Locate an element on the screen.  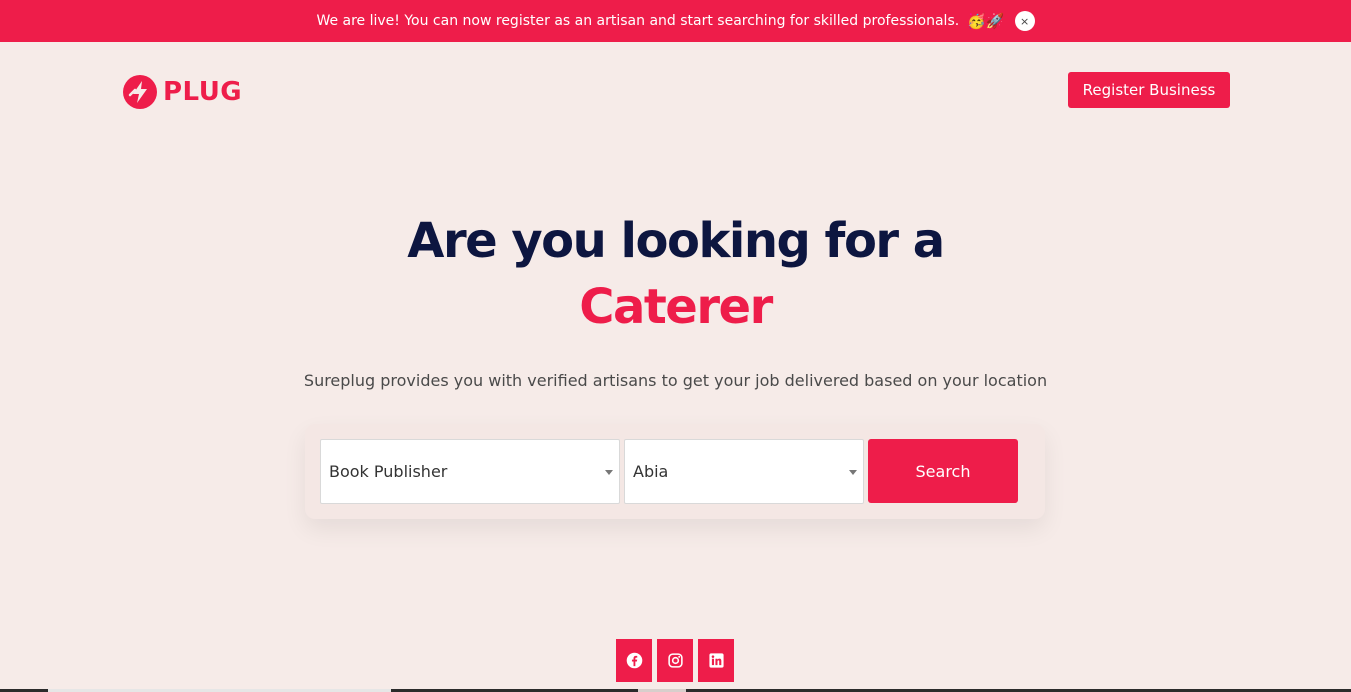
register-business-button: Register Business is located at coordinates (1149, 90).